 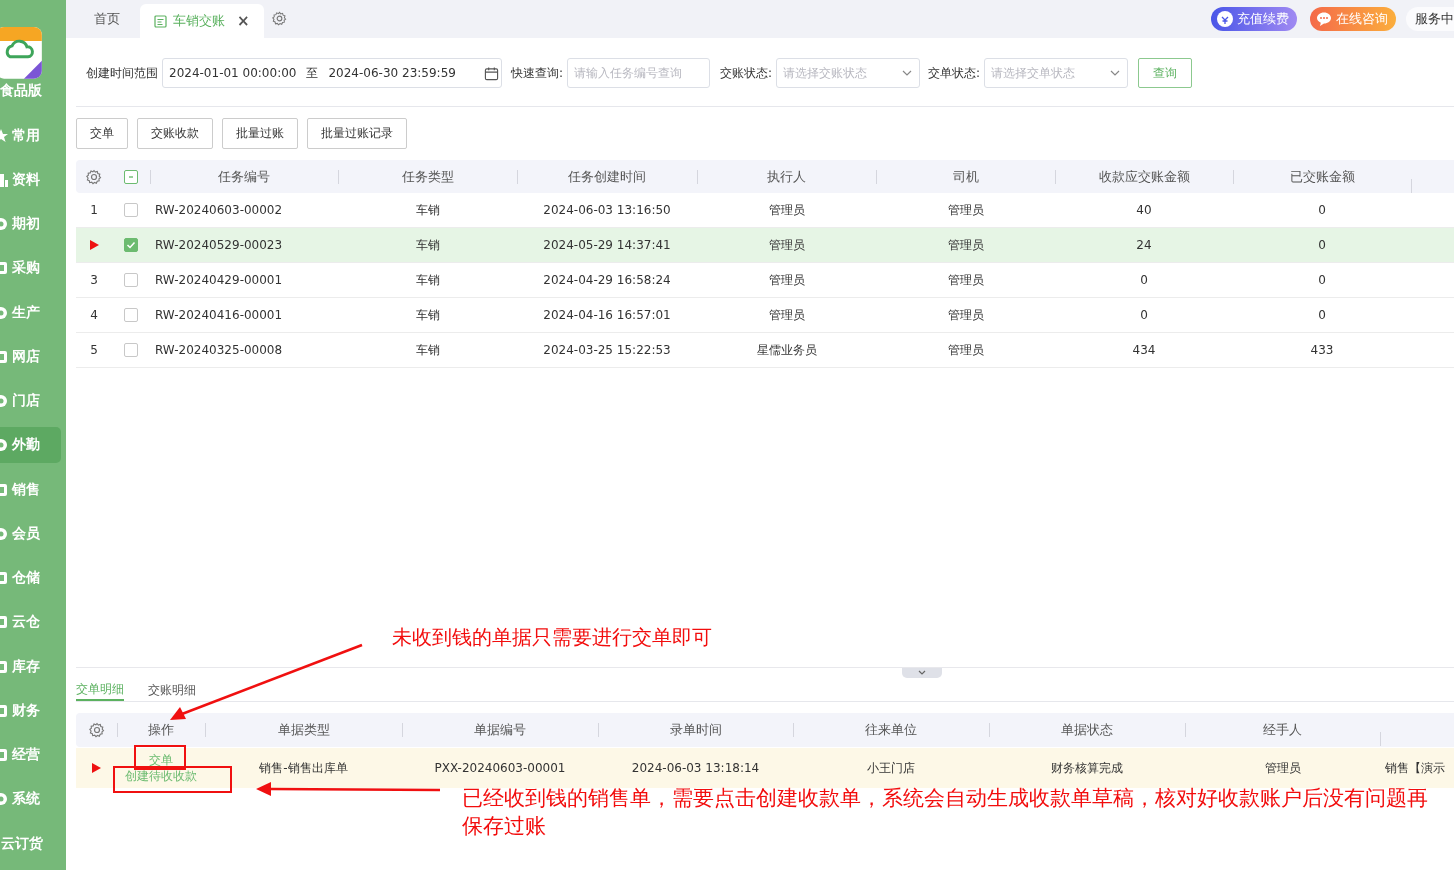 I want to click on close-button: ×, so click(x=243, y=21).